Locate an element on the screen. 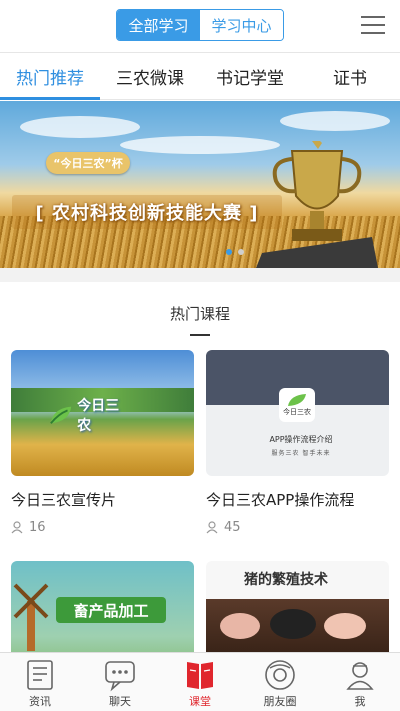 The width and height of the screenshot is (400, 711). nav-item-news: 资讯 is located at coordinates (40, 682).